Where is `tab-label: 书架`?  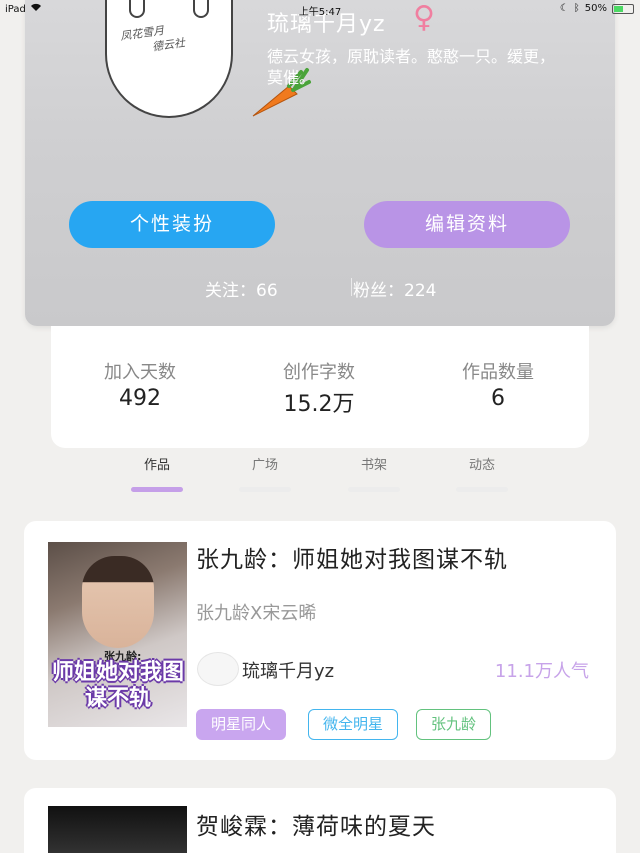
tab-label: 书架 is located at coordinates (373, 465).